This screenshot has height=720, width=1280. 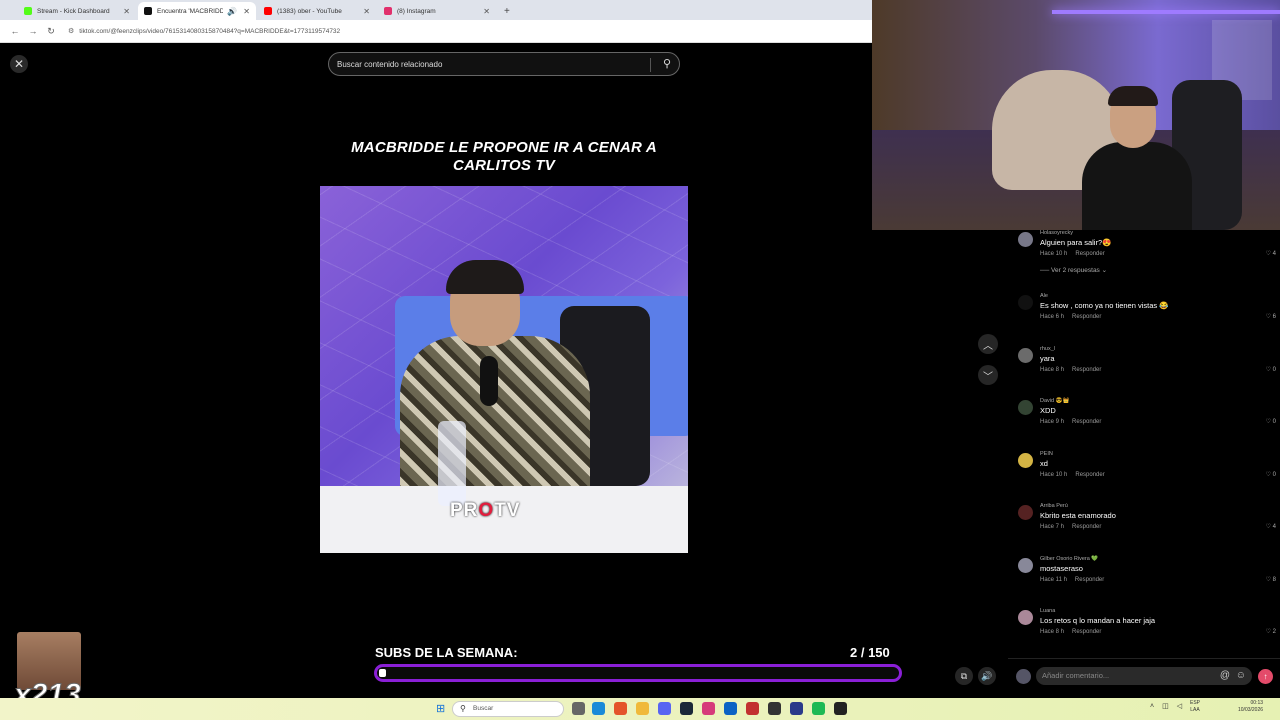 What do you see at coordinates (686, 708) in the screenshot?
I see `steam-icon` at bounding box center [686, 708].